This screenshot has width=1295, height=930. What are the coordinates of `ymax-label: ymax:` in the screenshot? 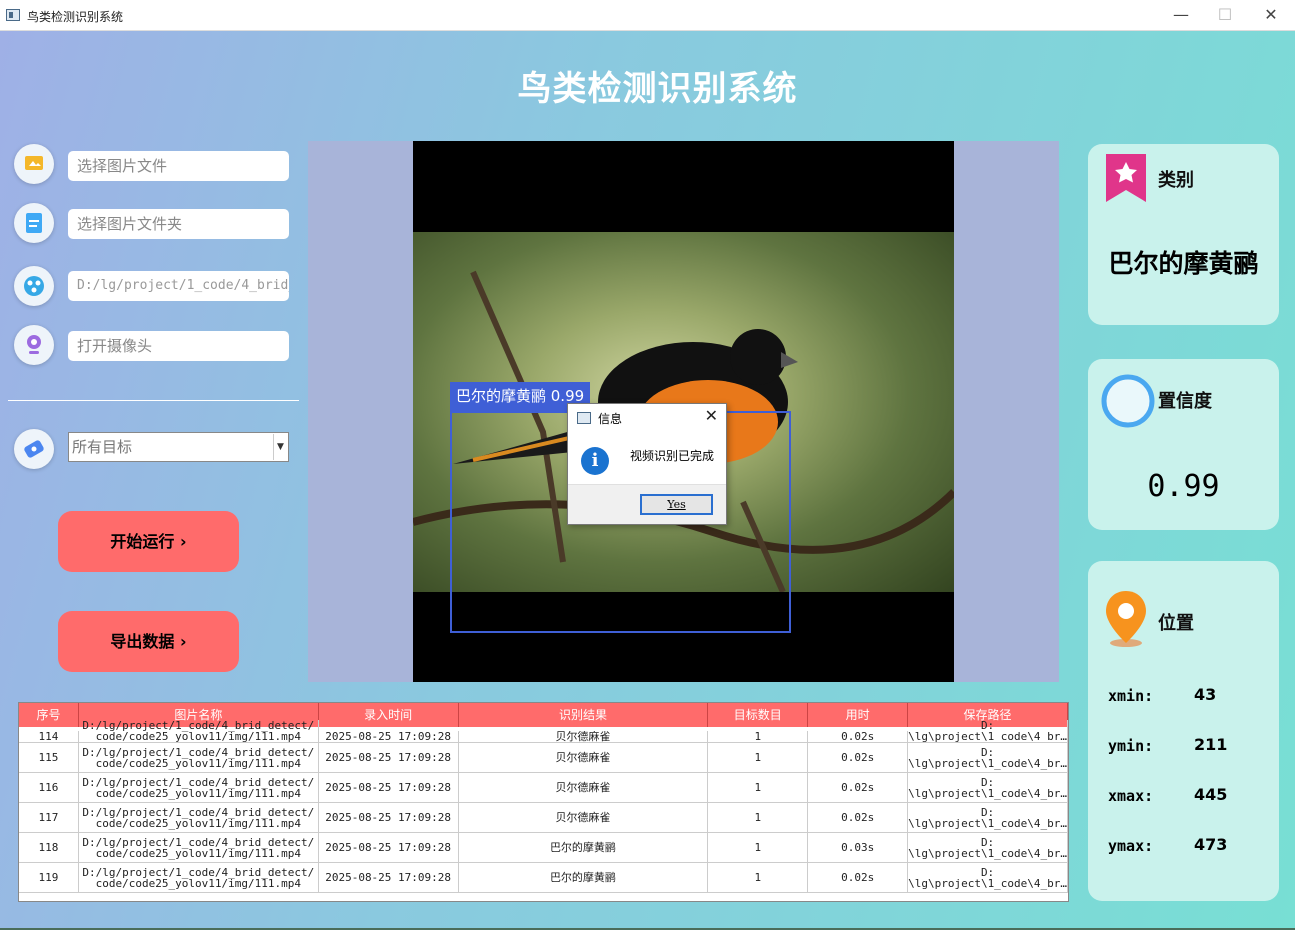 It's located at (1131, 846).